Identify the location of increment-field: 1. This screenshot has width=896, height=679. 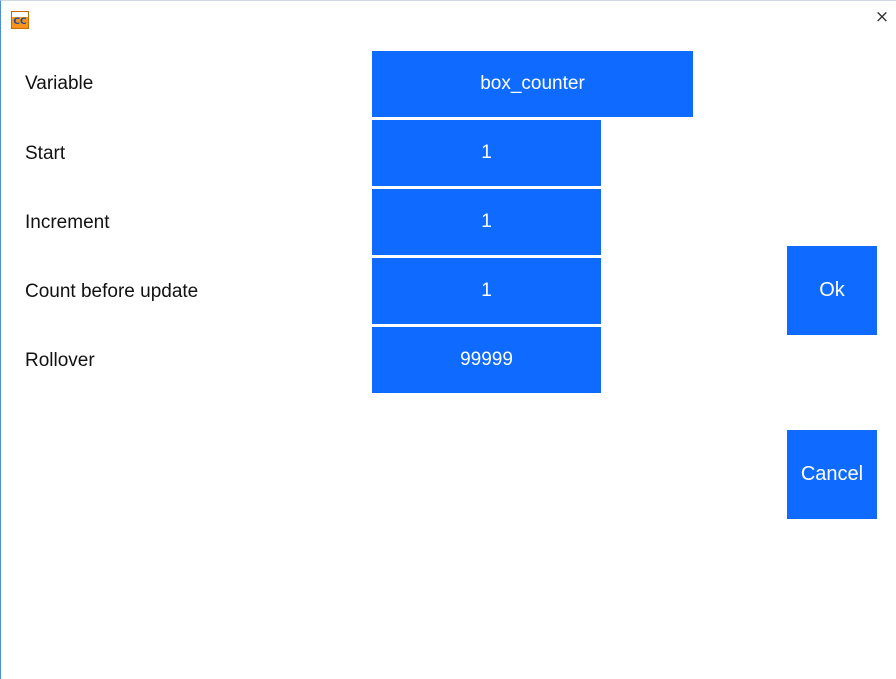
(486, 222).